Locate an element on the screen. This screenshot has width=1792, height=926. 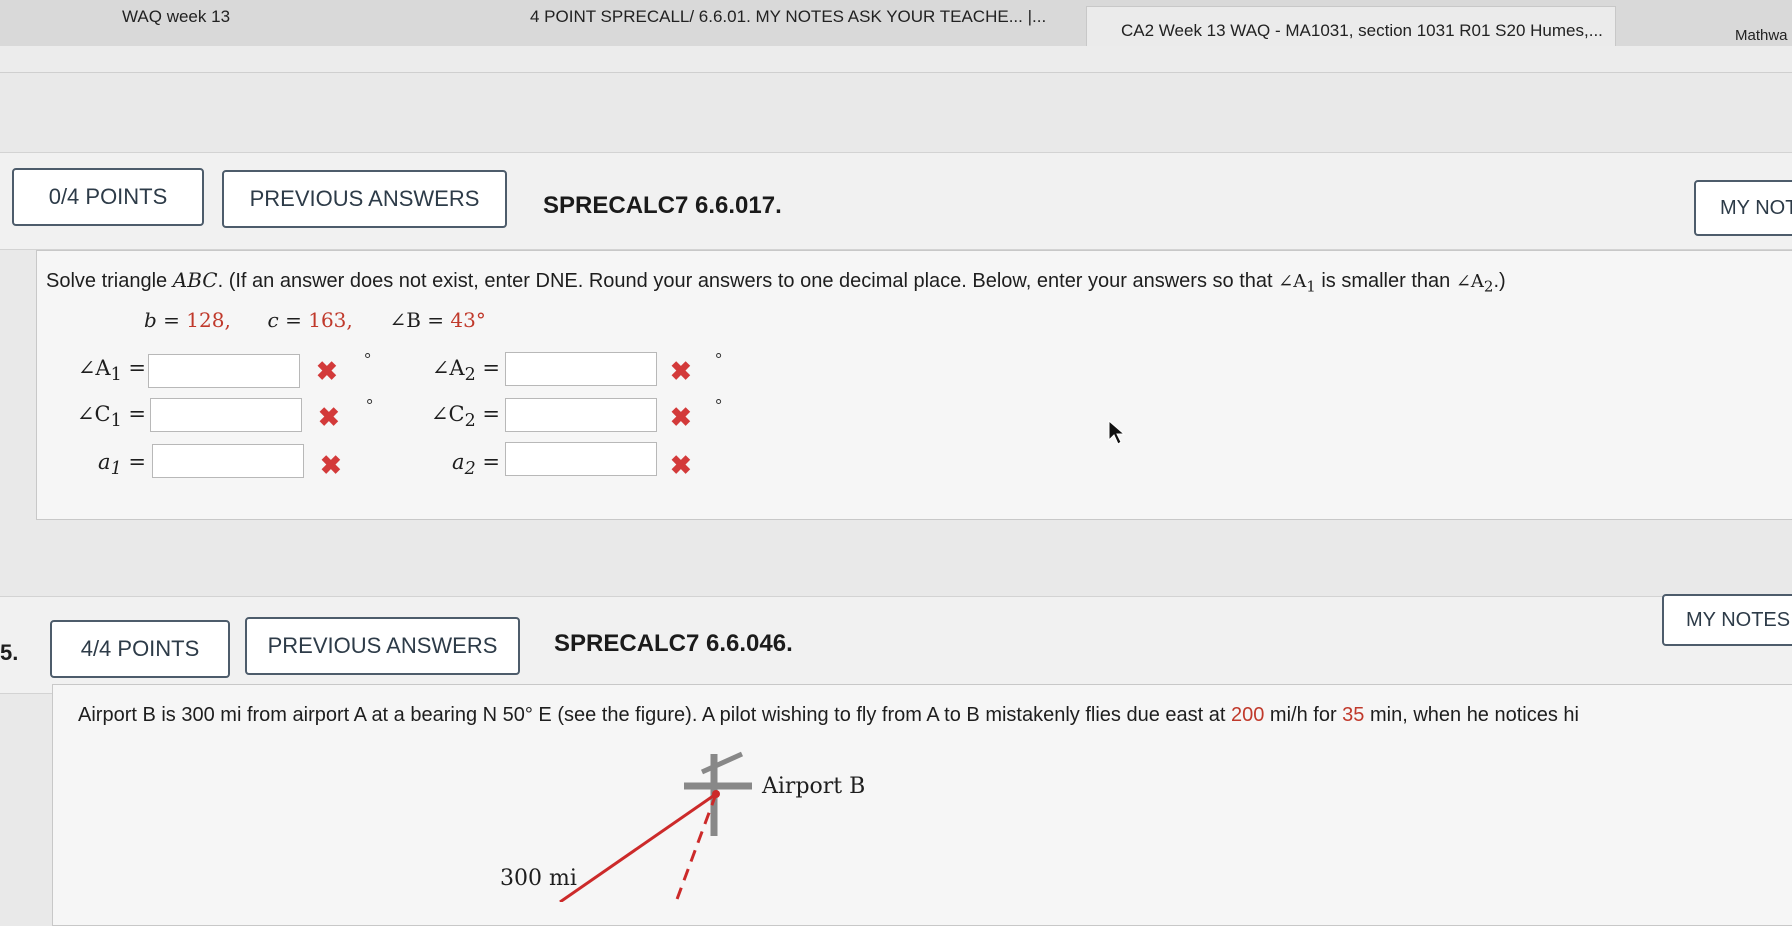
angle-c2-label: ∠C2 = is located at coordinates (465, 417).